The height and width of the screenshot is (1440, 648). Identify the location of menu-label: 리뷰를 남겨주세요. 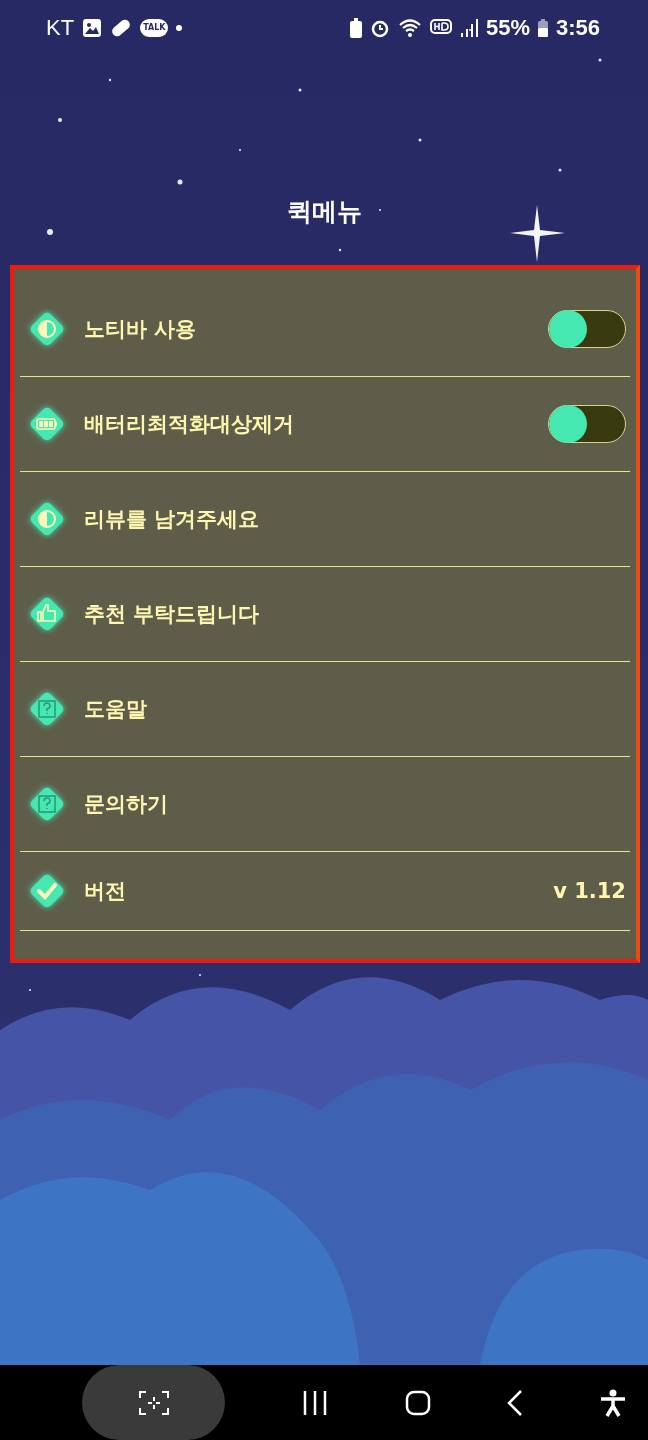
(172, 519).